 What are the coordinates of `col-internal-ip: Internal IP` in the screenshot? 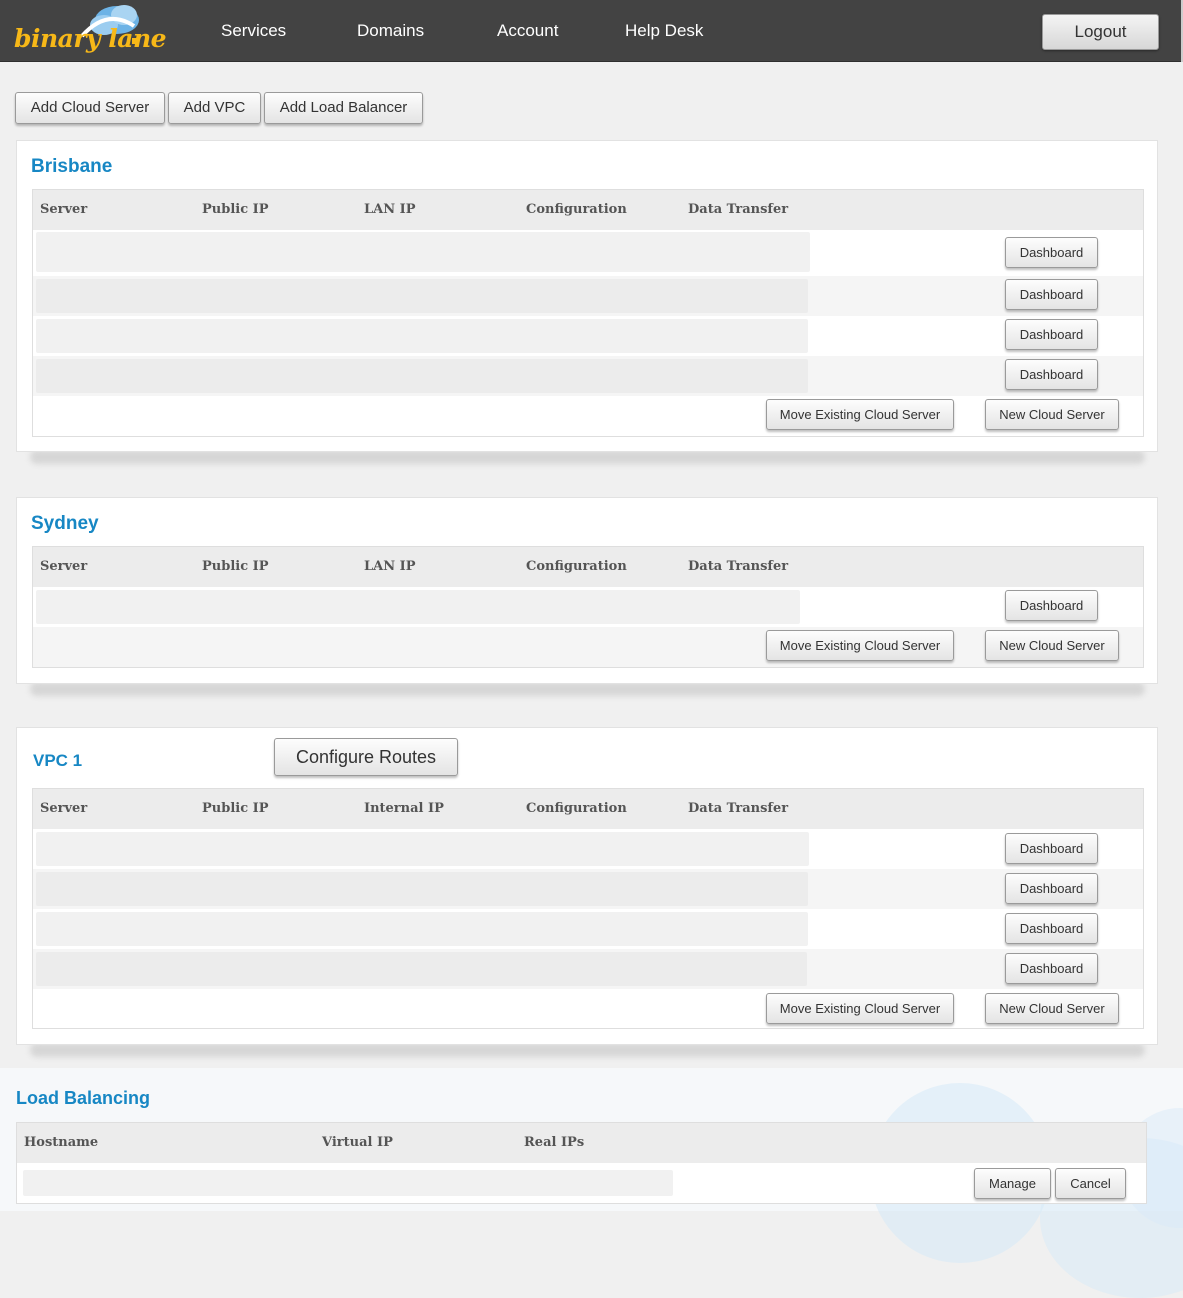 It's located at (404, 808).